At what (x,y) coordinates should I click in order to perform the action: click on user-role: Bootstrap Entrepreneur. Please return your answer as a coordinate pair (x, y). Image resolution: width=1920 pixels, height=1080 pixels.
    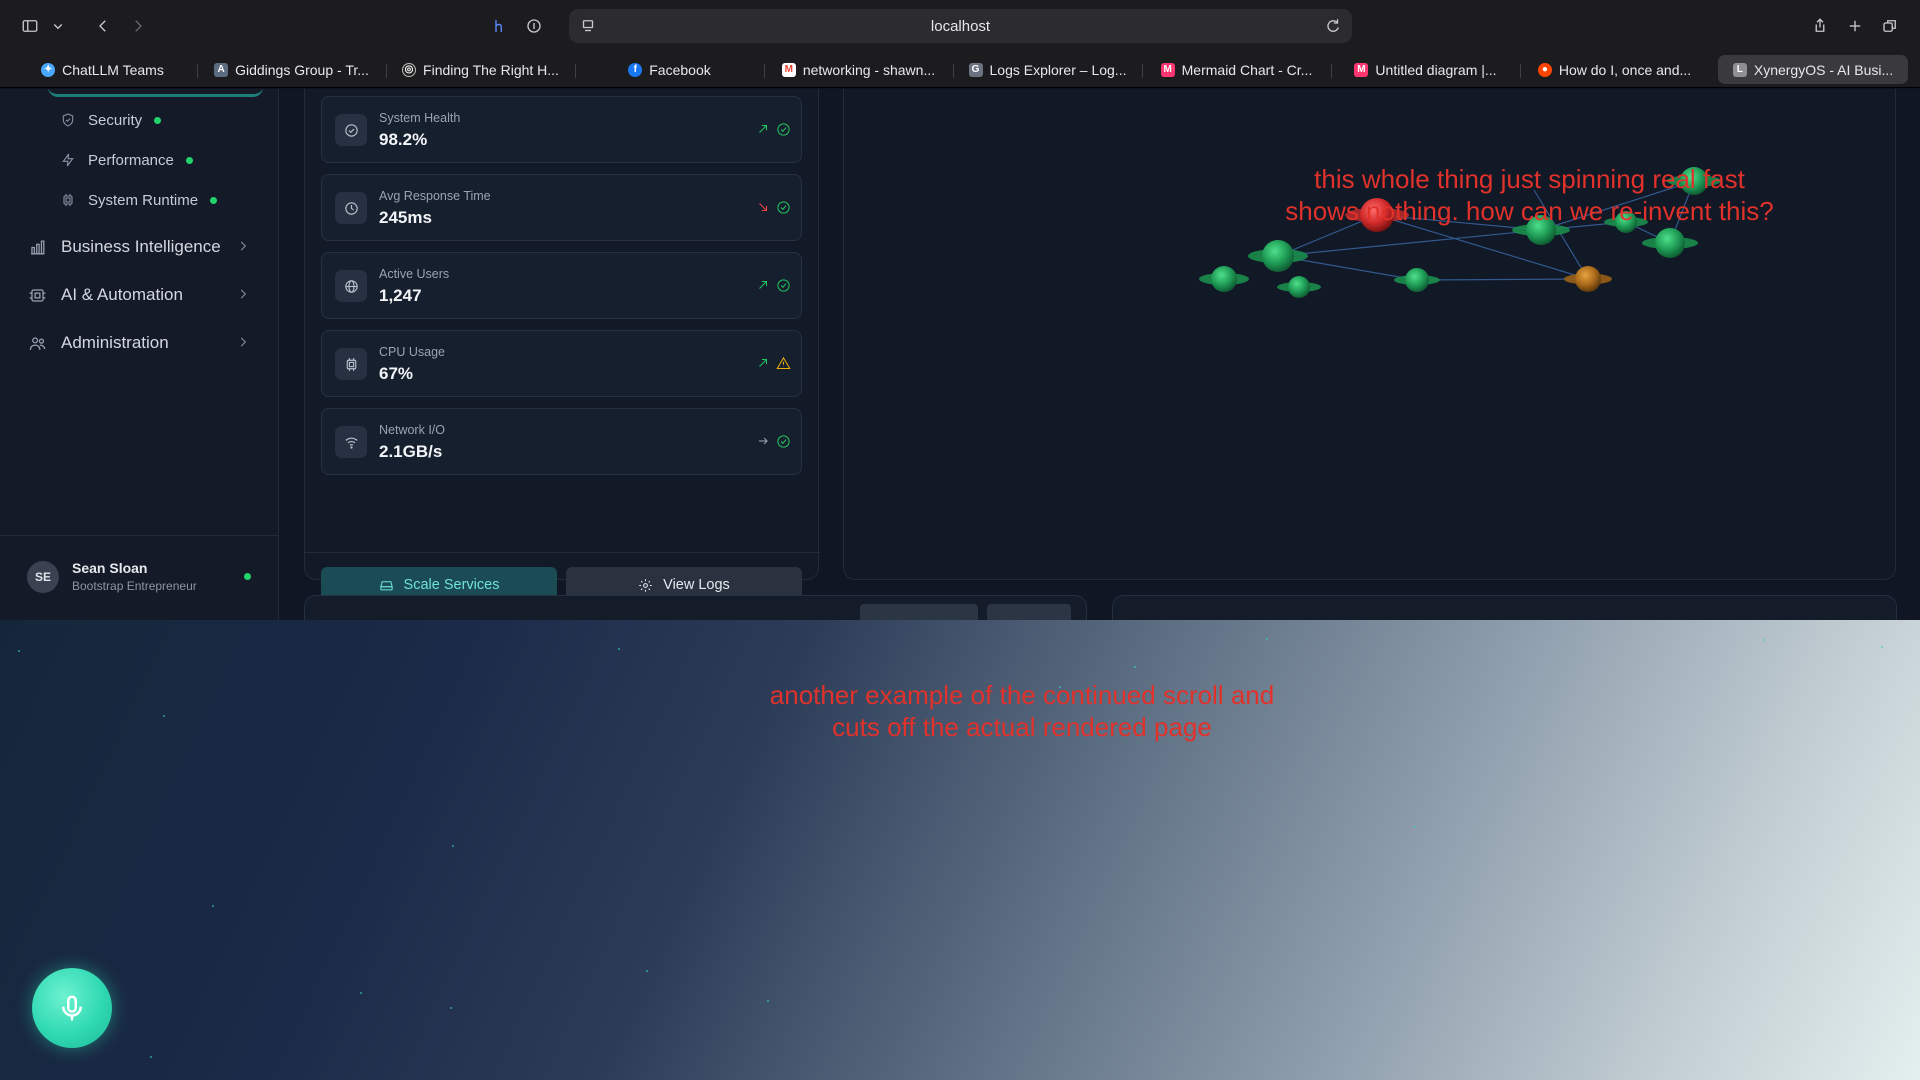
    Looking at the image, I should click on (134, 586).